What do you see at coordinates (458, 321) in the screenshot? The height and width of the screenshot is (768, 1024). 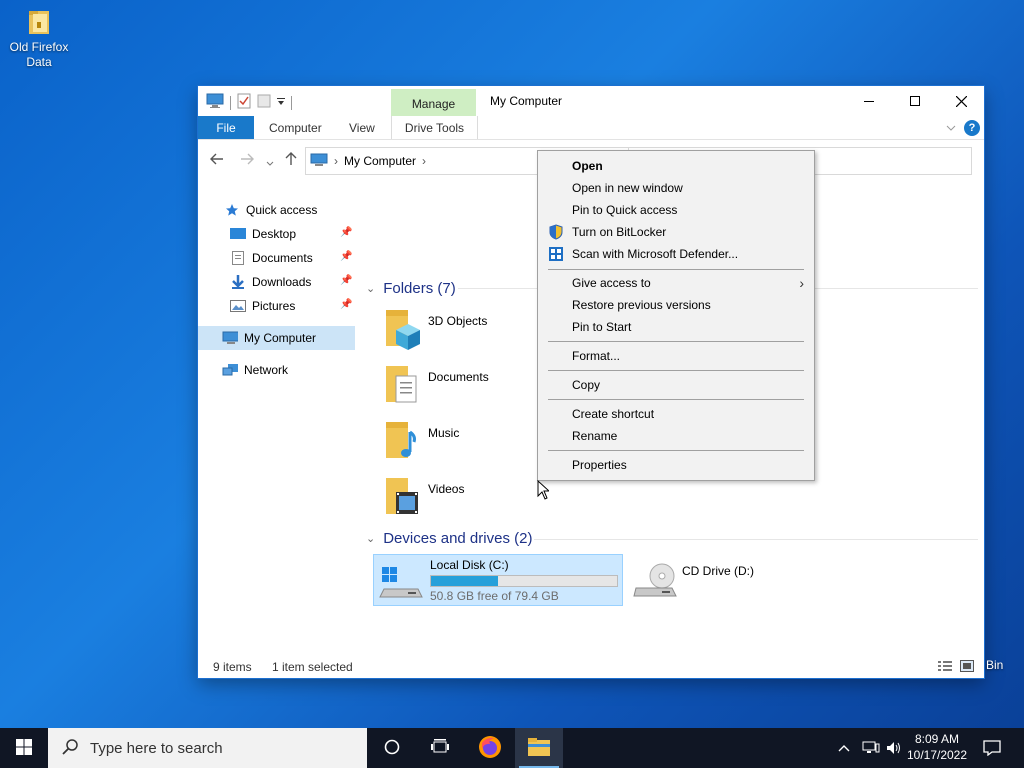 I see `folder-label: 3D Objects` at bounding box center [458, 321].